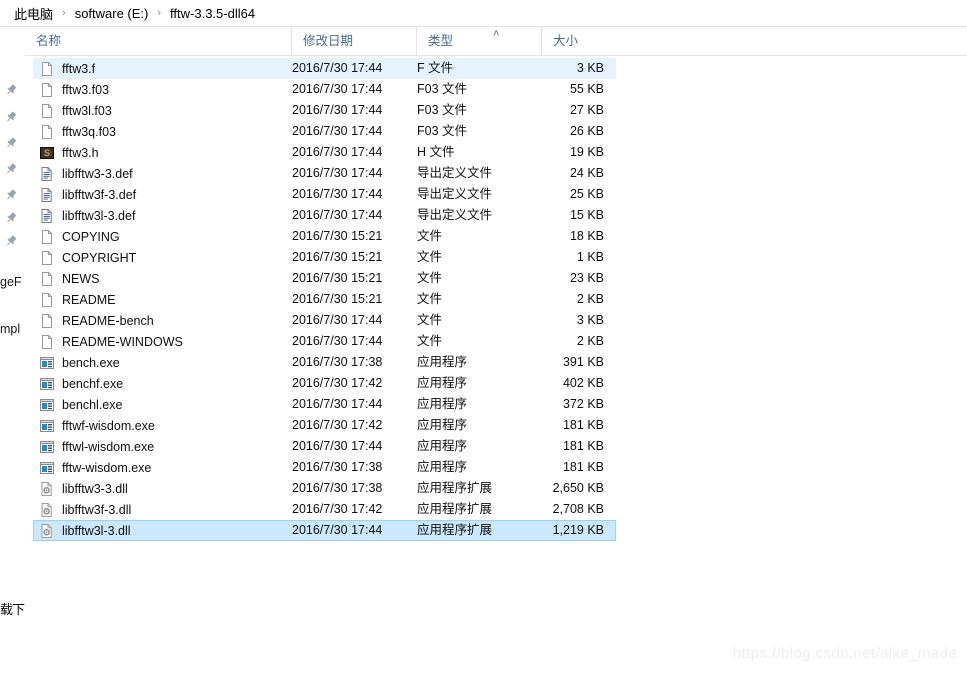 The image size is (967, 674). I want to click on file-size-cell: 24 KB, so click(586, 173).